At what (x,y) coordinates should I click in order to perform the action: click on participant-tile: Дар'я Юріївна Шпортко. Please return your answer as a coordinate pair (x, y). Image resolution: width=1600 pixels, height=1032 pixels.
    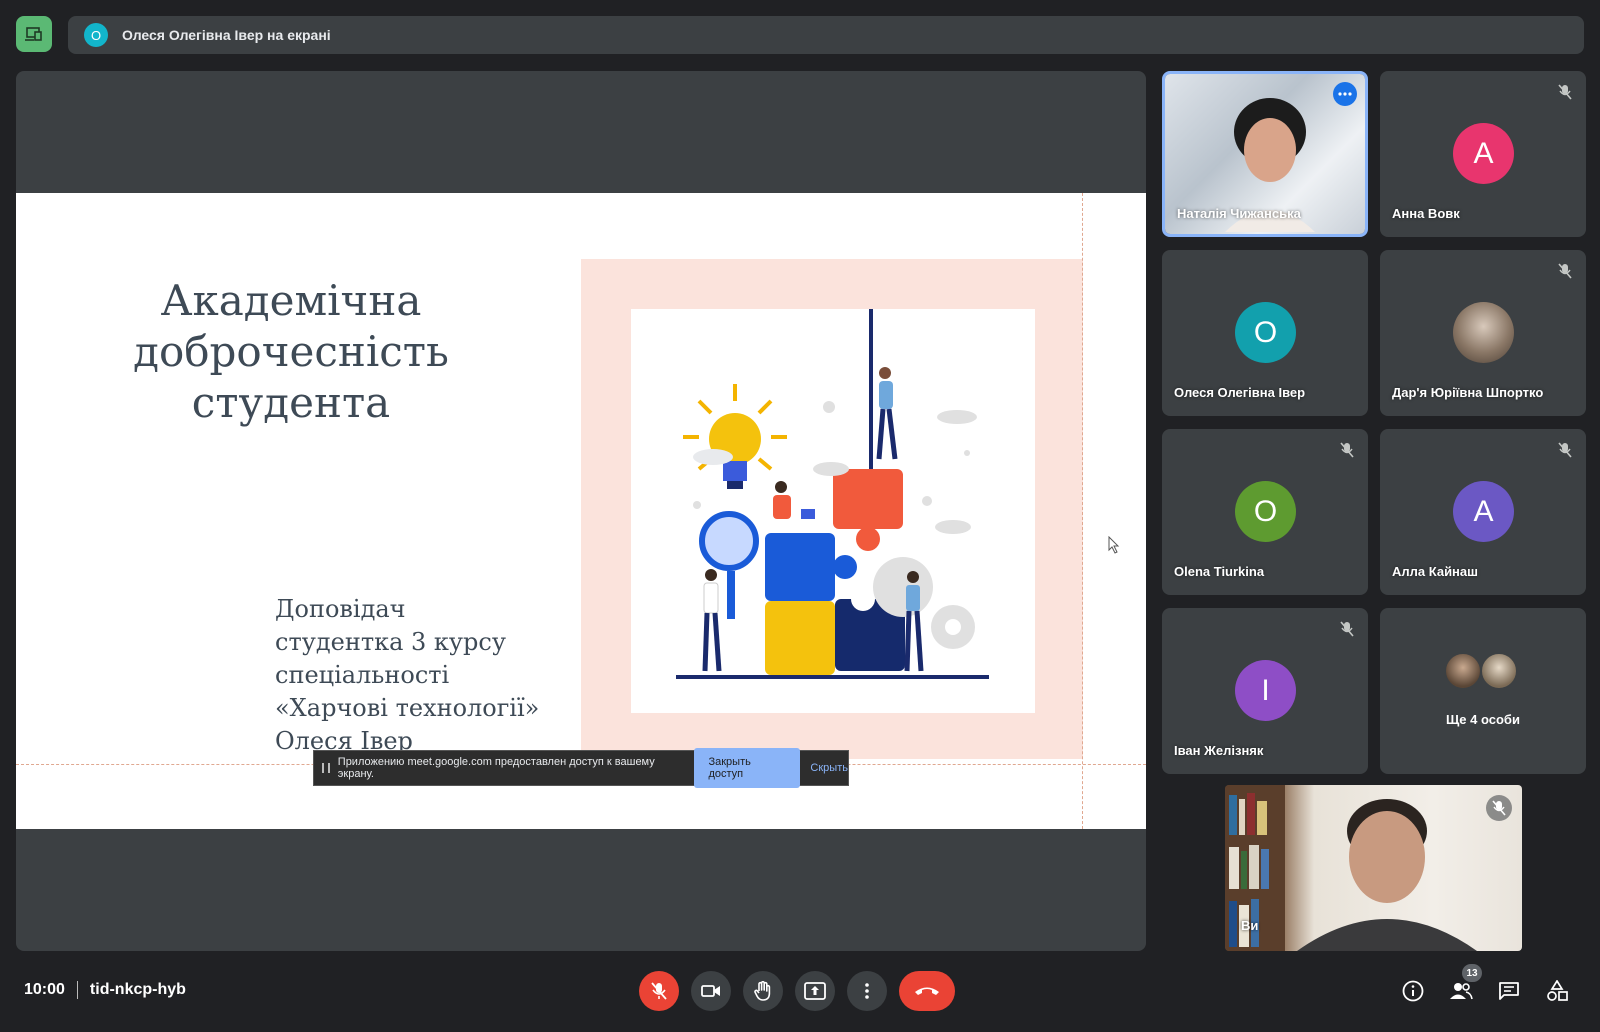
    Looking at the image, I should click on (1483, 333).